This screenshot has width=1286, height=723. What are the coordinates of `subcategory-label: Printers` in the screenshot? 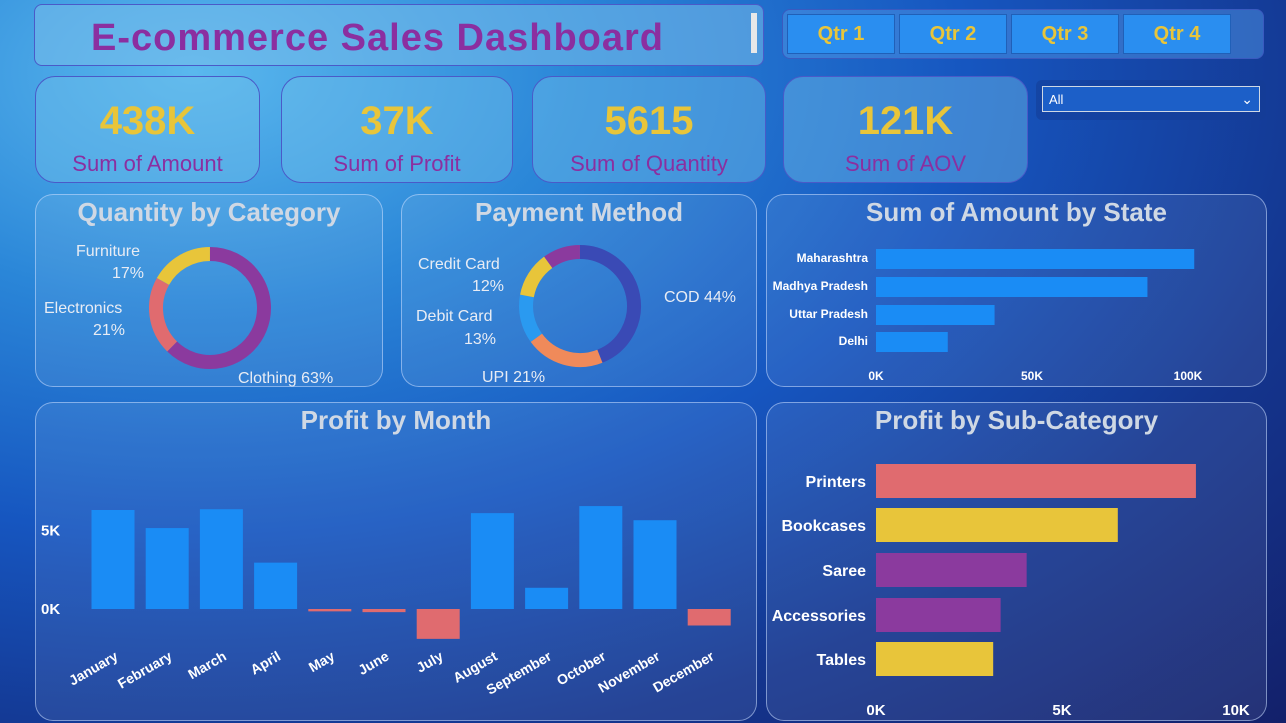 It's located at (836, 482).